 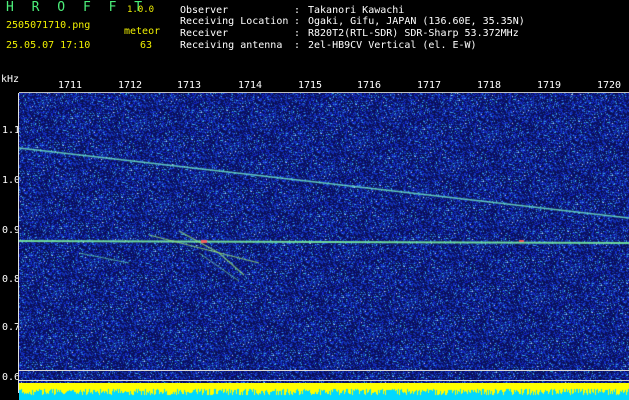 What do you see at coordinates (297, 21) in the screenshot?
I see `location-sep: :` at bounding box center [297, 21].